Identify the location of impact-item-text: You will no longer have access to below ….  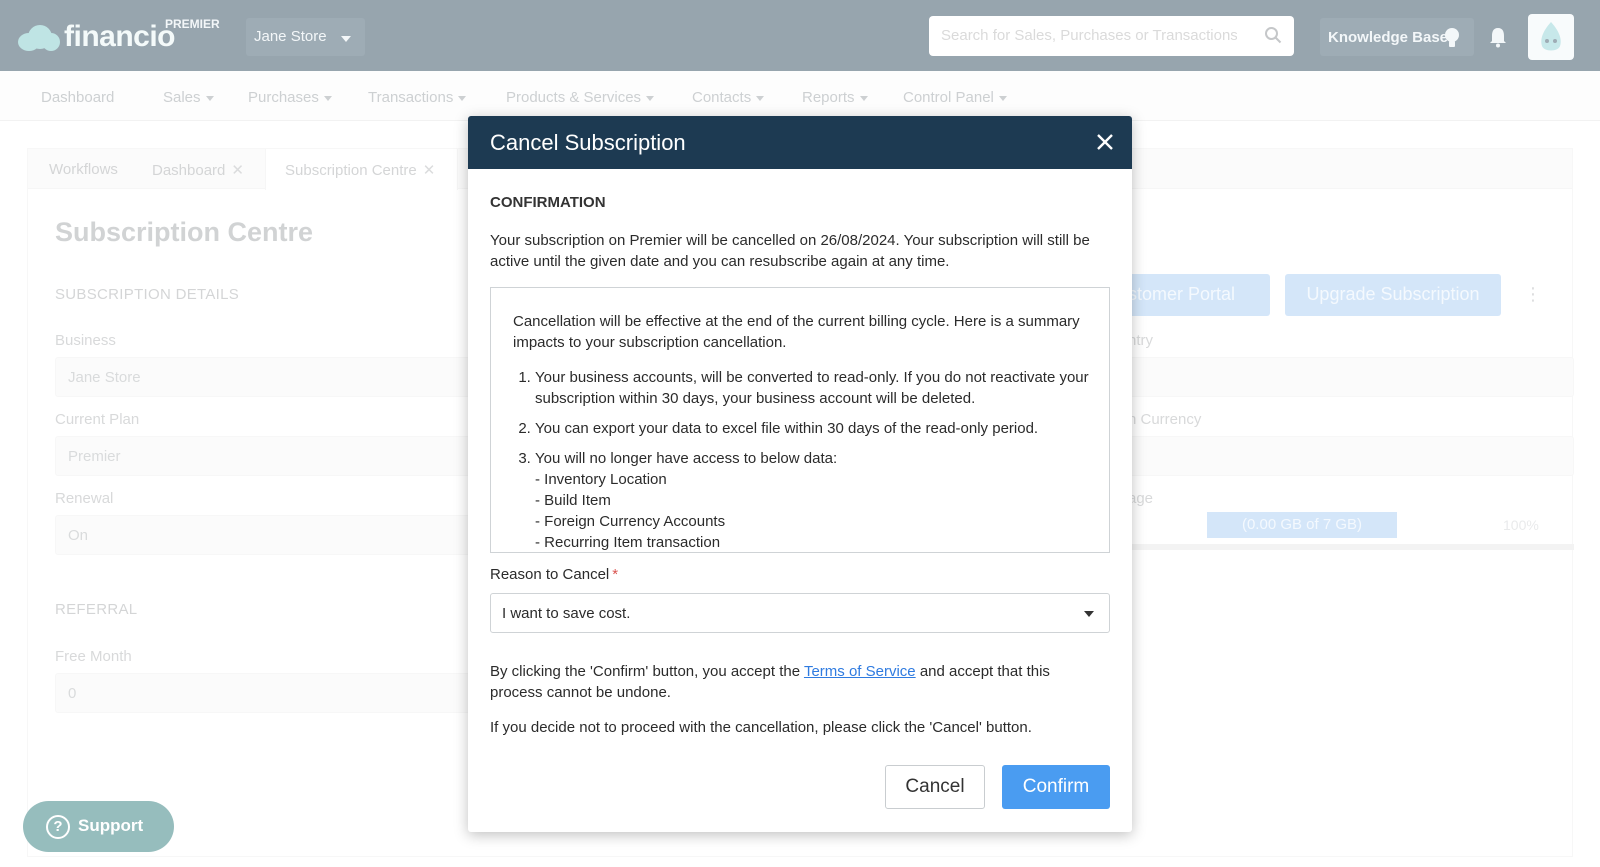
(686, 458).